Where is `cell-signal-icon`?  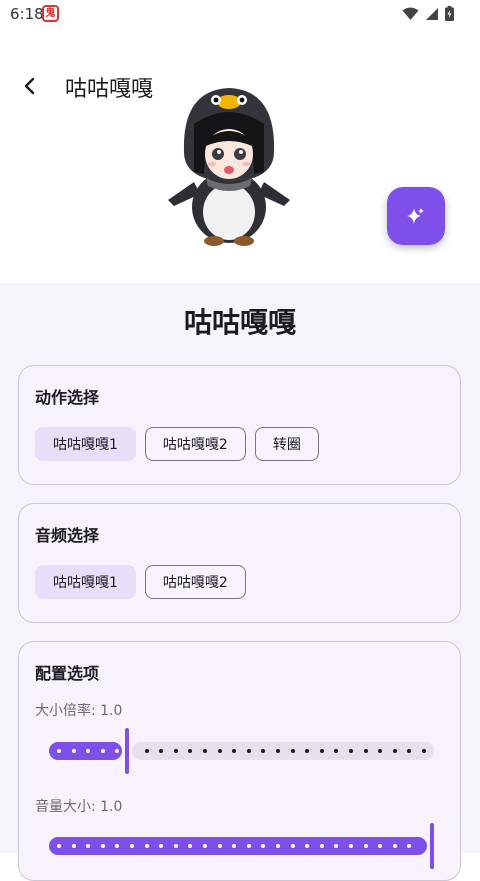 cell-signal-icon is located at coordinates (432, 13).